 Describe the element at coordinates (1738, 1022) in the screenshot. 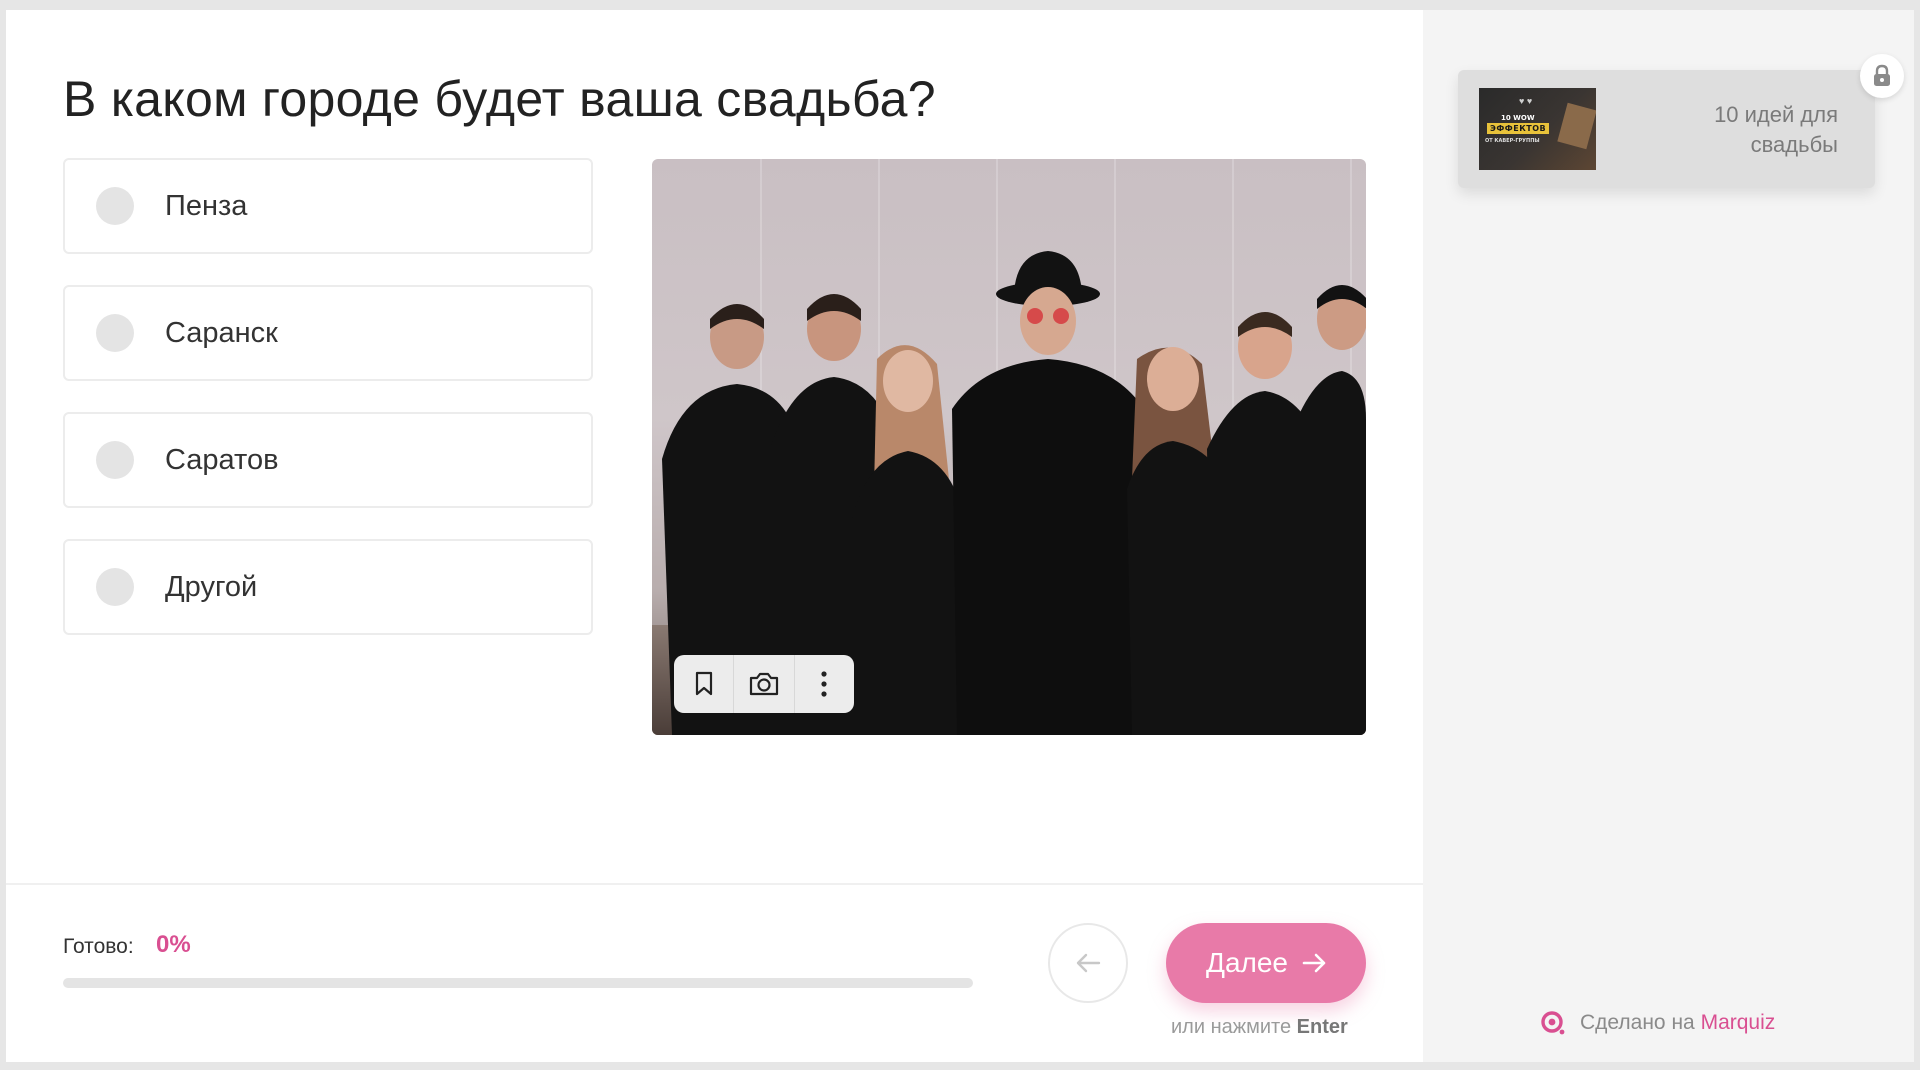

I see `marquiz-brand: Marquiz` at that location.